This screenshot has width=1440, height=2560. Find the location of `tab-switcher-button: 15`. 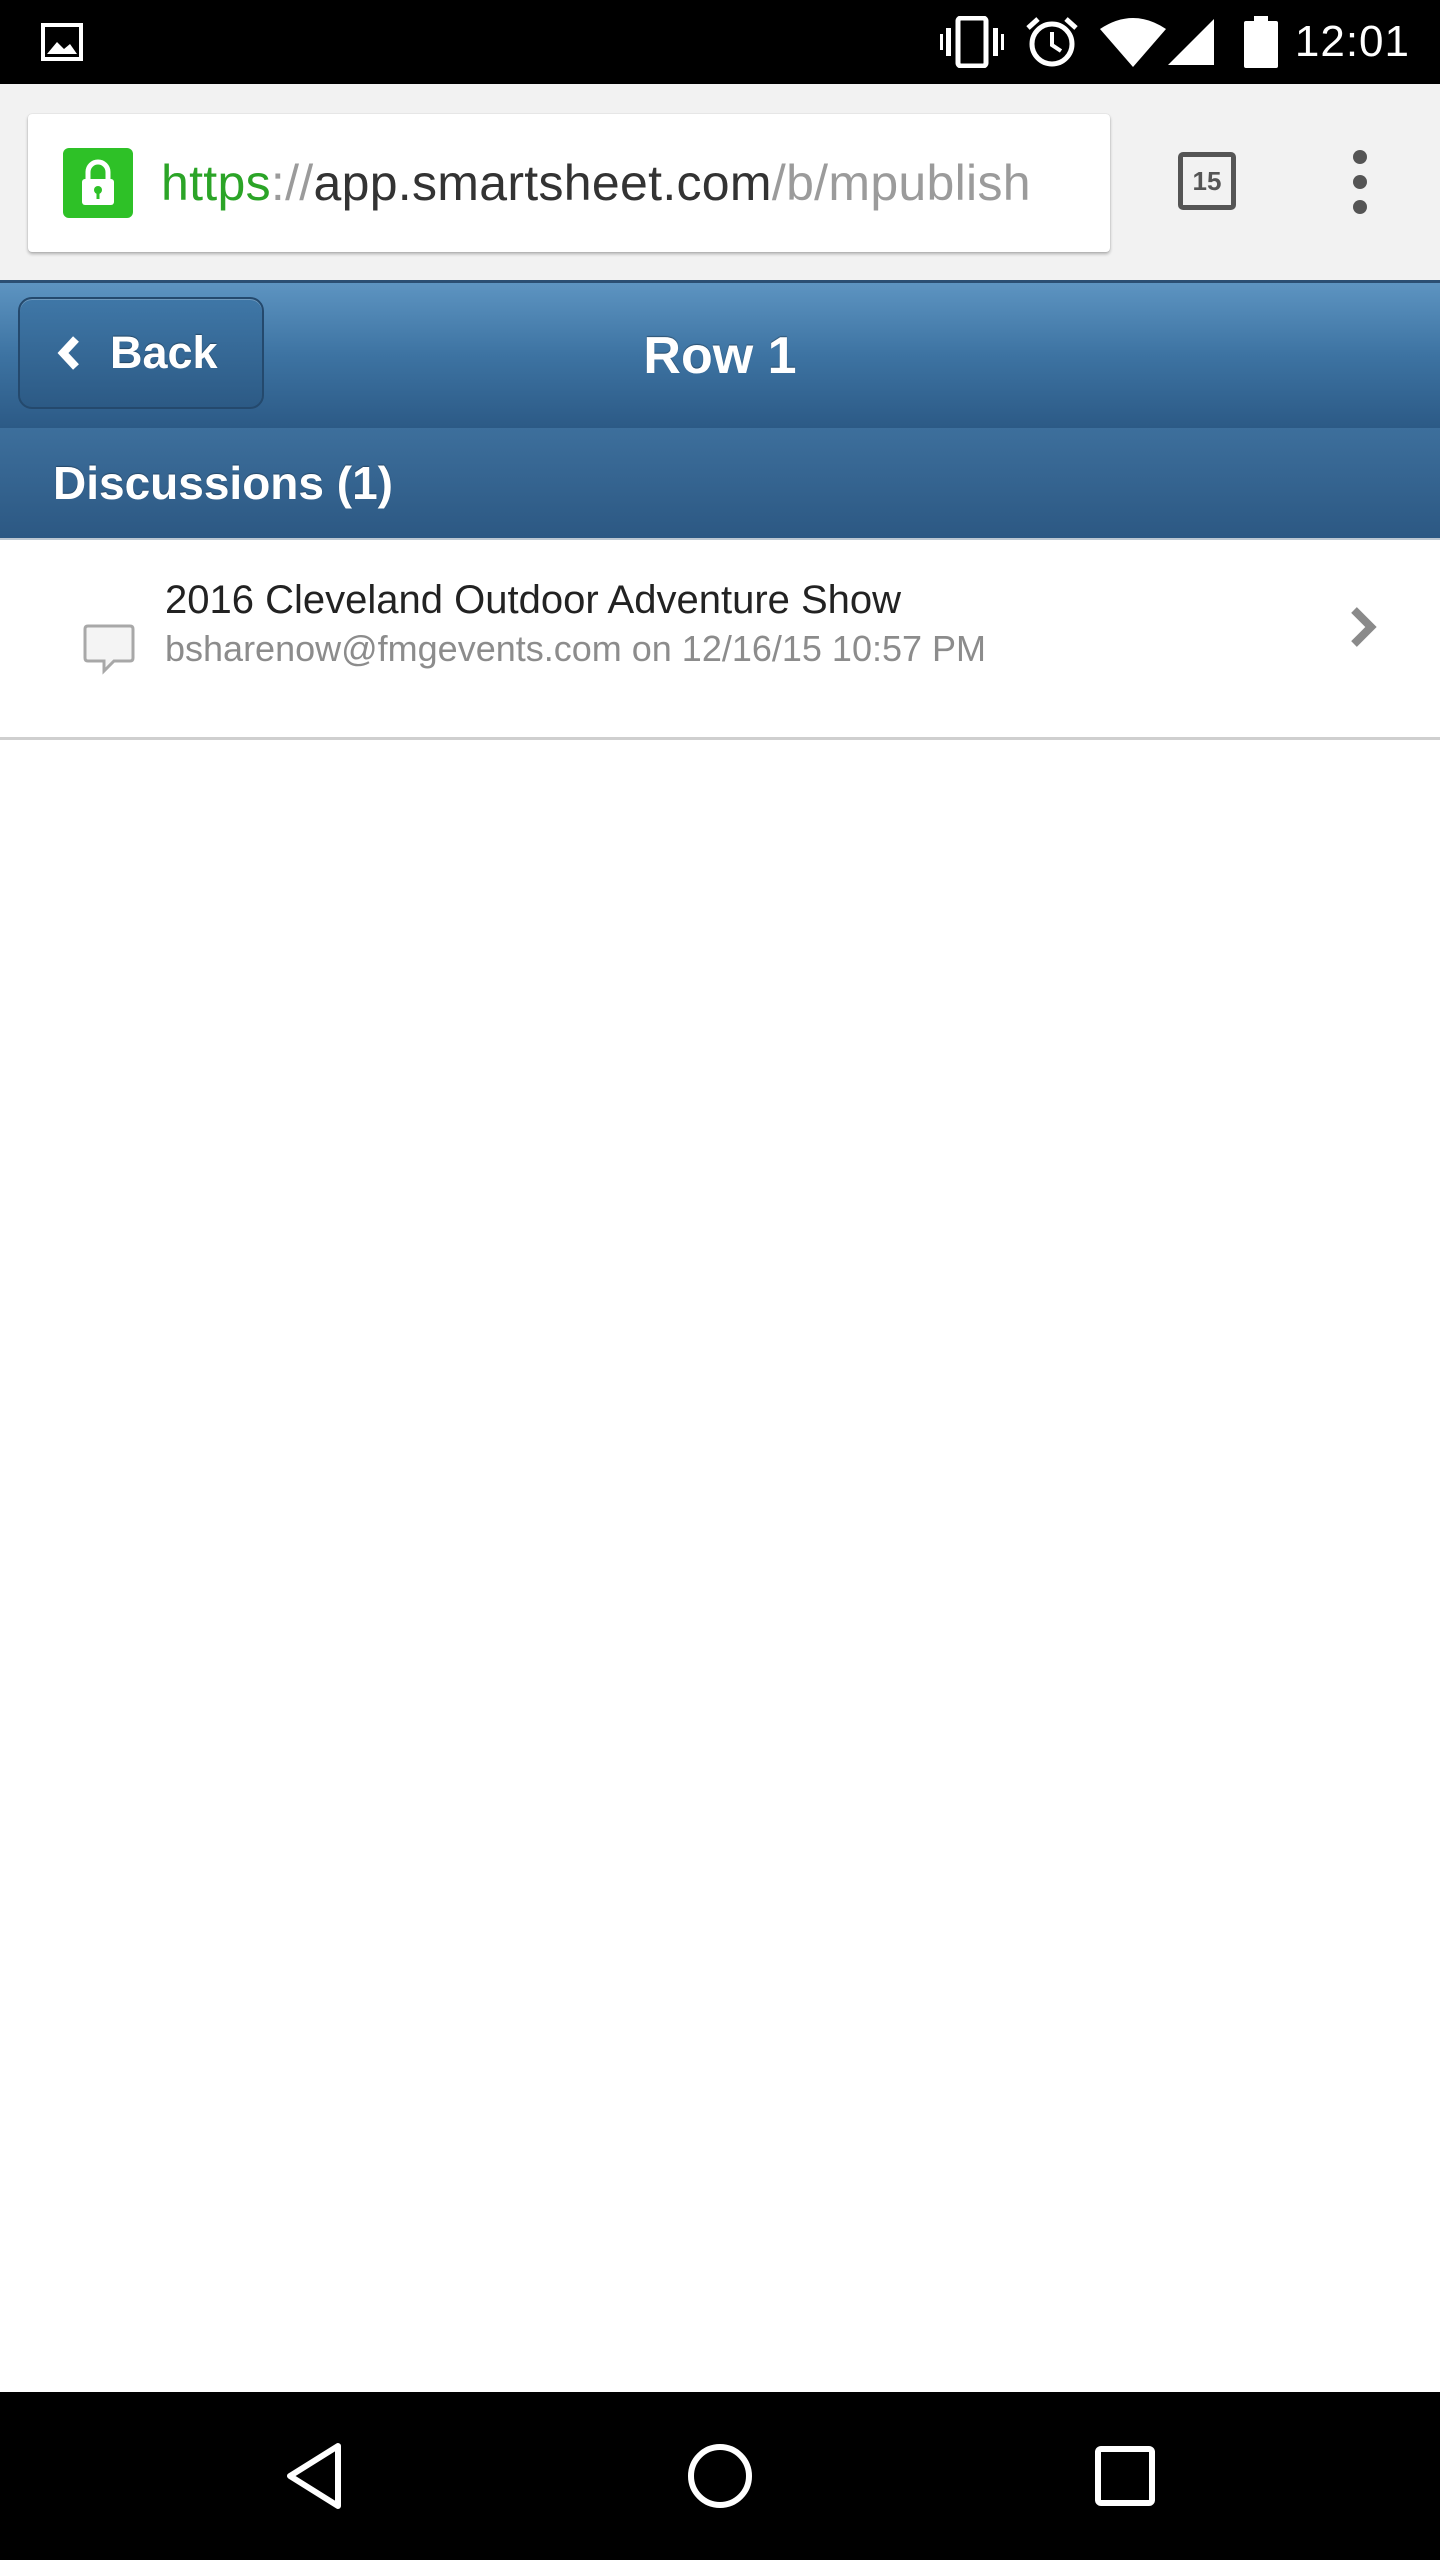

tab-switcher-button: 15 is located at coordinates (1207, 181).